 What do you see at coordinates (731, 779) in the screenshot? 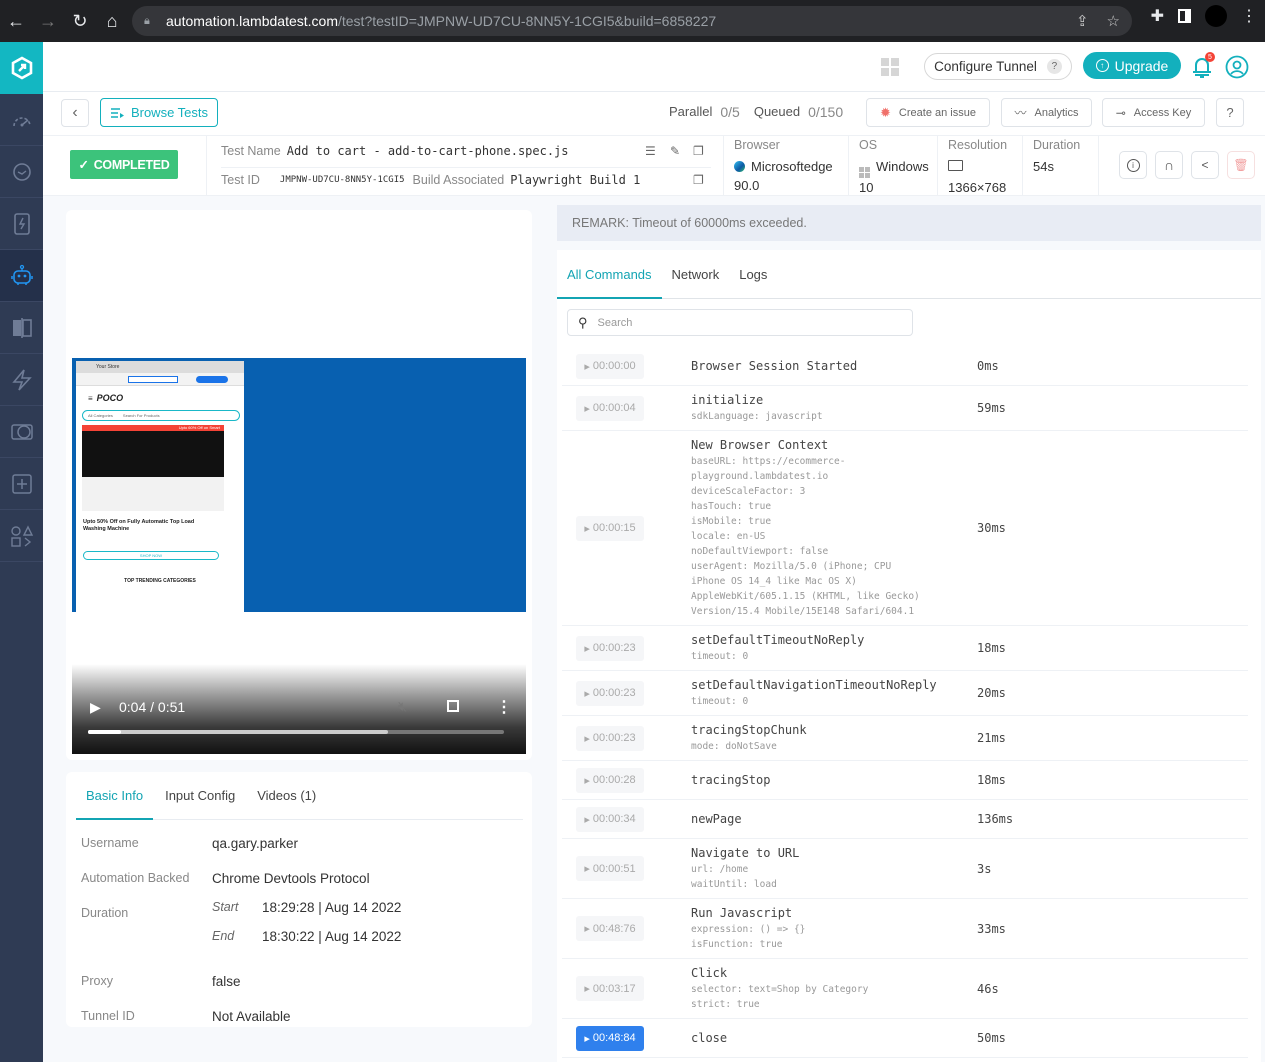
I see `command-name: tracingStop` at bounding box center [731, 779].